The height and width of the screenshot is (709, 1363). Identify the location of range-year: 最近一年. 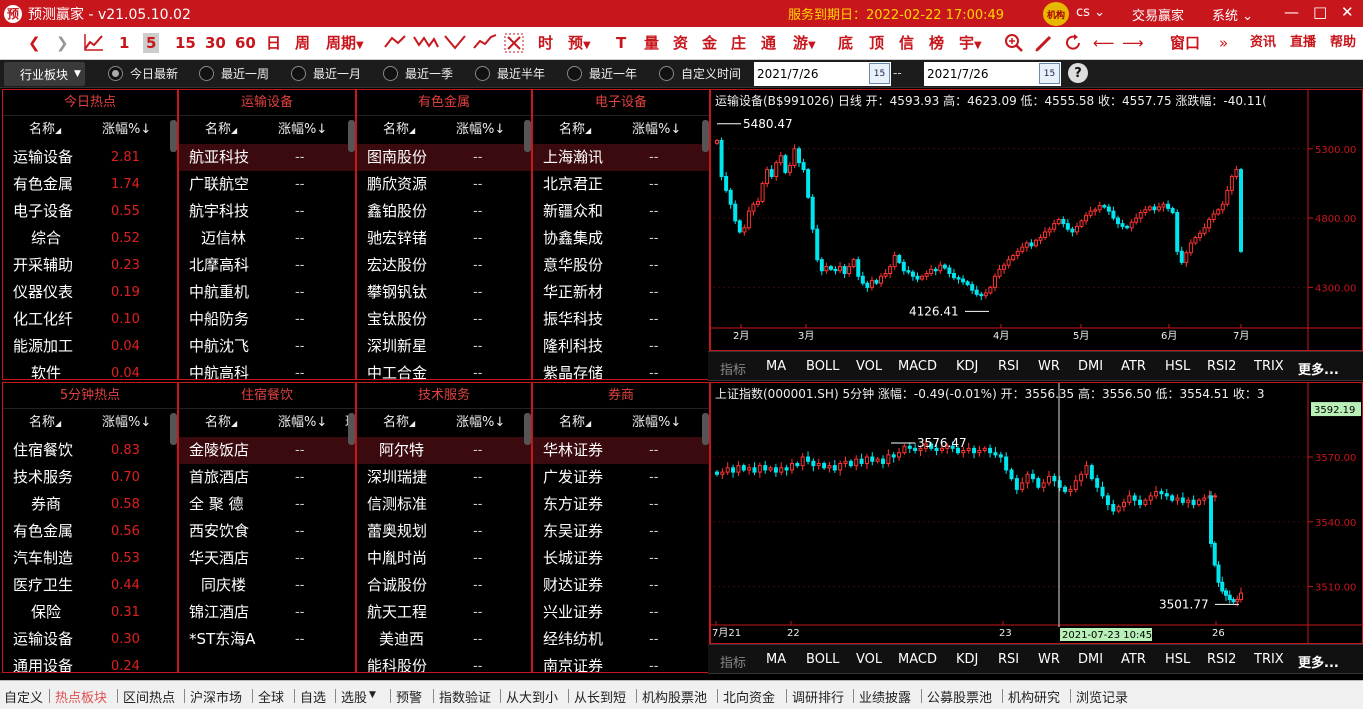
(602, 73).